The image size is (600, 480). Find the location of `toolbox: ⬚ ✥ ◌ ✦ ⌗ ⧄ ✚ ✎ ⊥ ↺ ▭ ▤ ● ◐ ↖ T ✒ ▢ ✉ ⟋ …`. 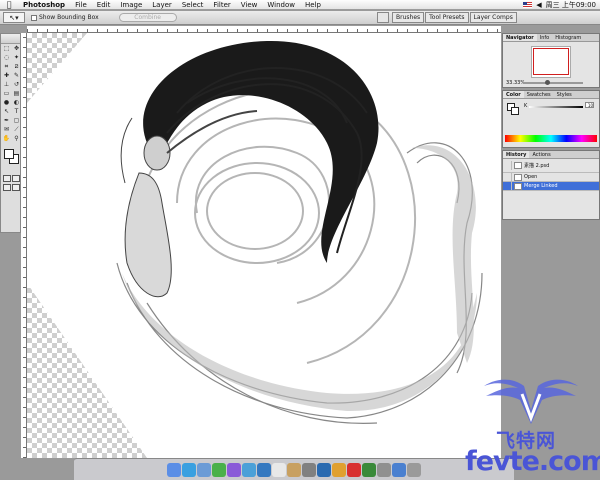

toolbox: ⬚ ✥ ◌ ✦ ⌗ ⧄ ✚ ✎ ⊥ ↺ ▭ ▤ ● ◐ ↖ T ✒ ▢ ✉ ⟋ … is located at coordinates (10, 133).